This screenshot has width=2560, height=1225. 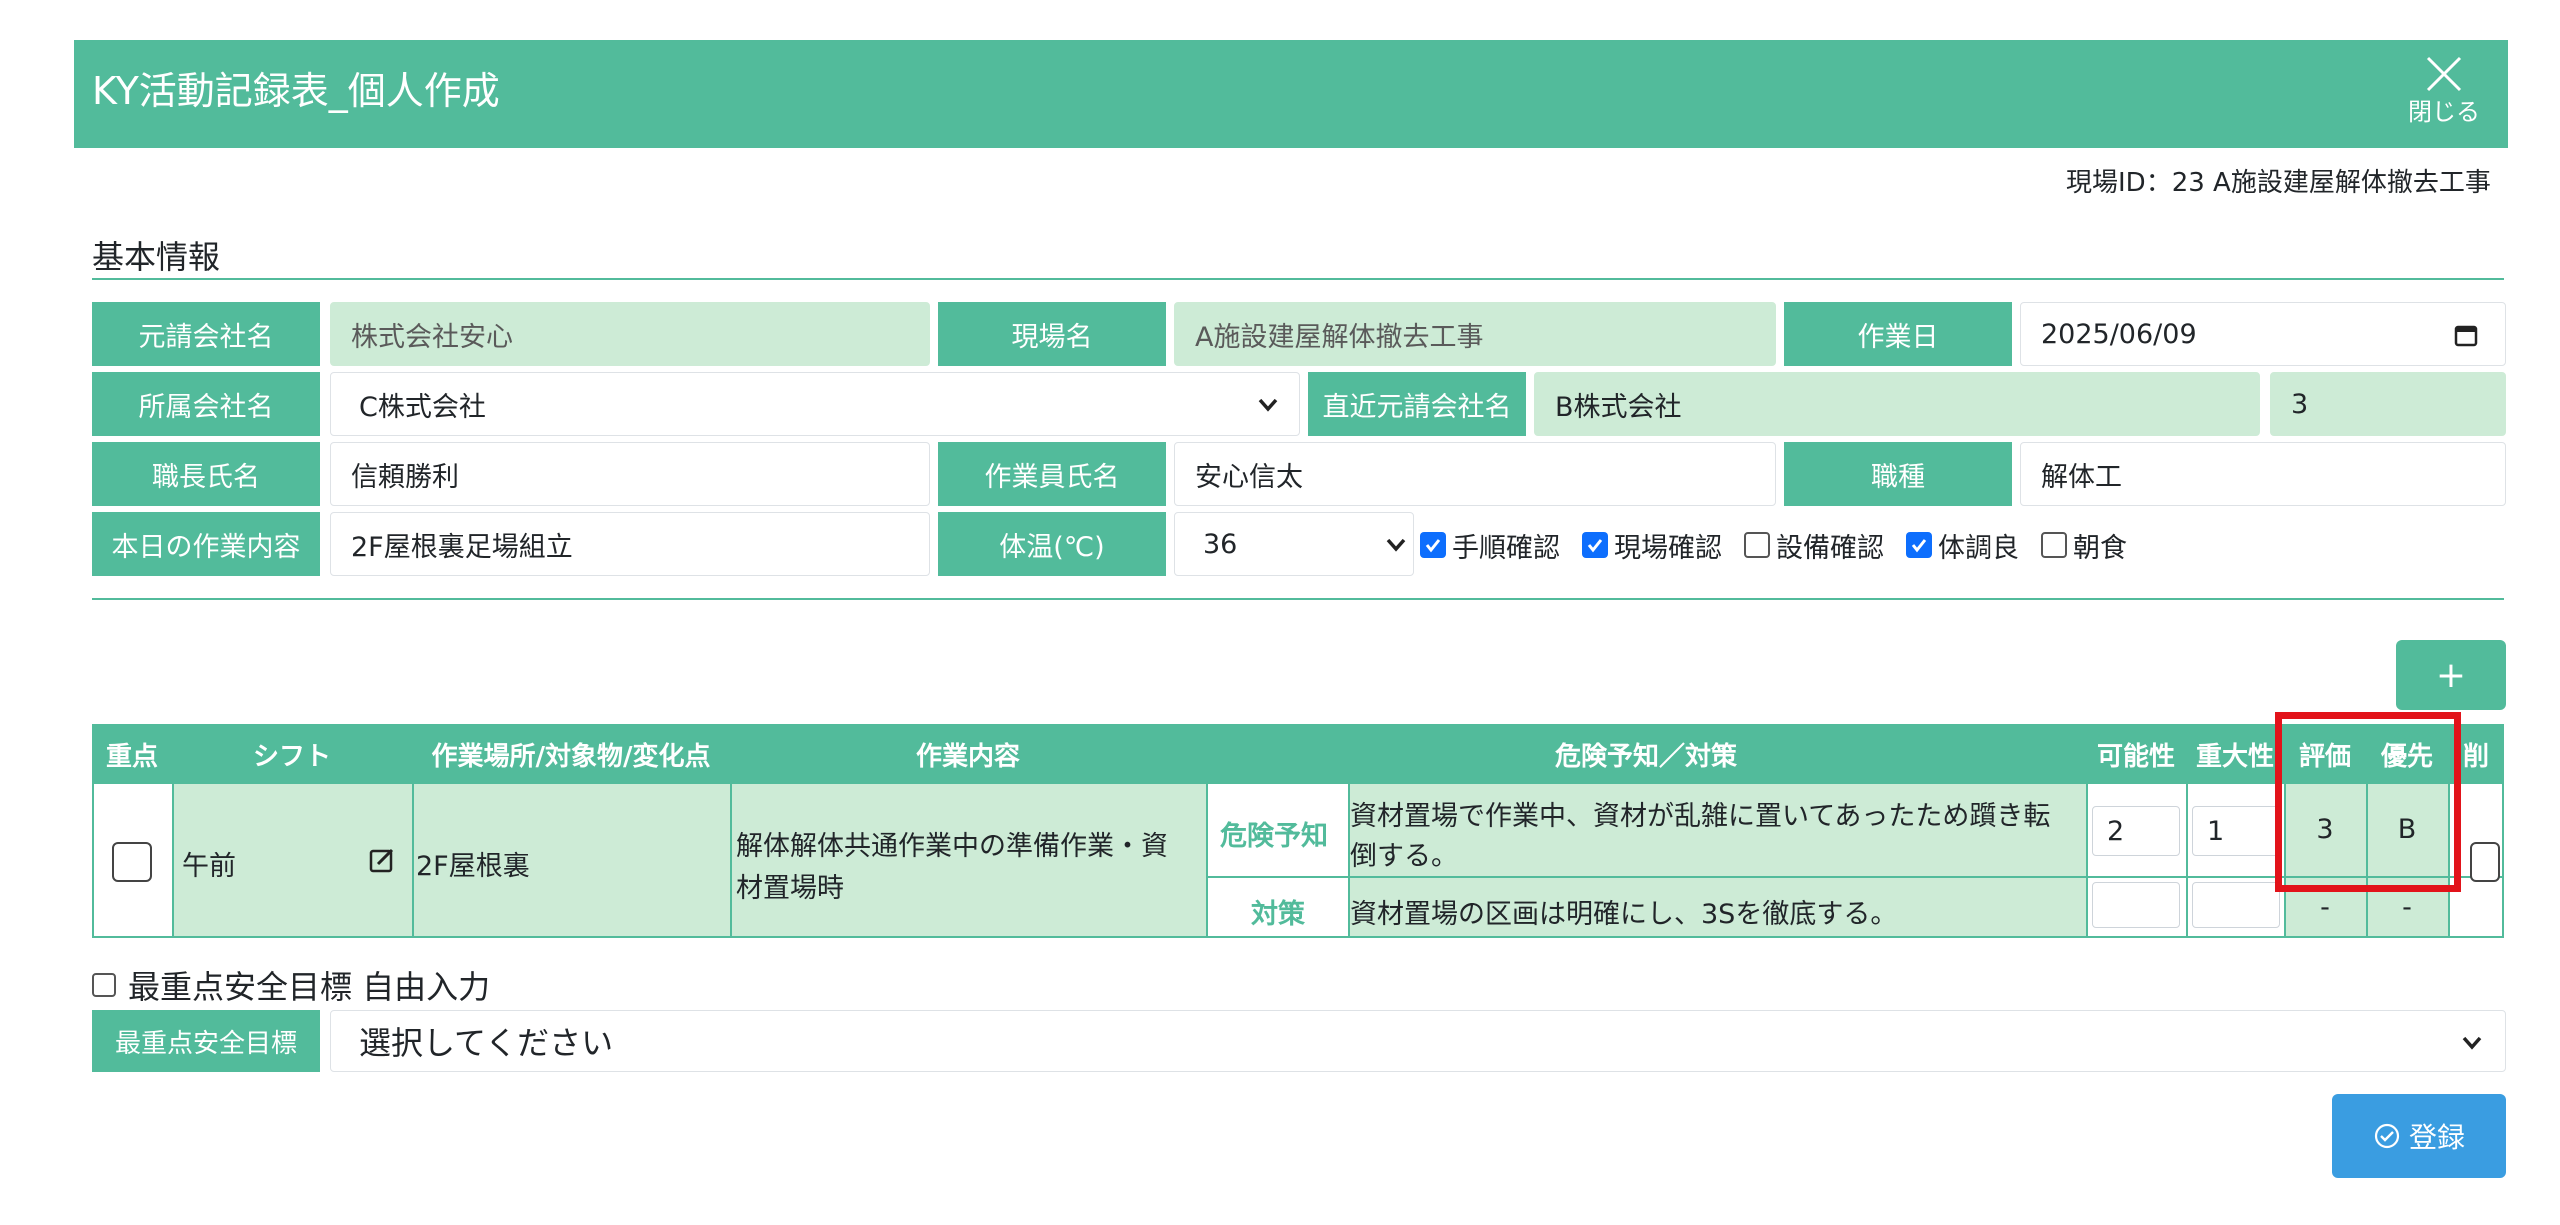 What do you see at coordinates (309, 987) in the screenshot?
I see `free-input-label: 最重点安全目標 自由入力` at bounding box center [309, 987].